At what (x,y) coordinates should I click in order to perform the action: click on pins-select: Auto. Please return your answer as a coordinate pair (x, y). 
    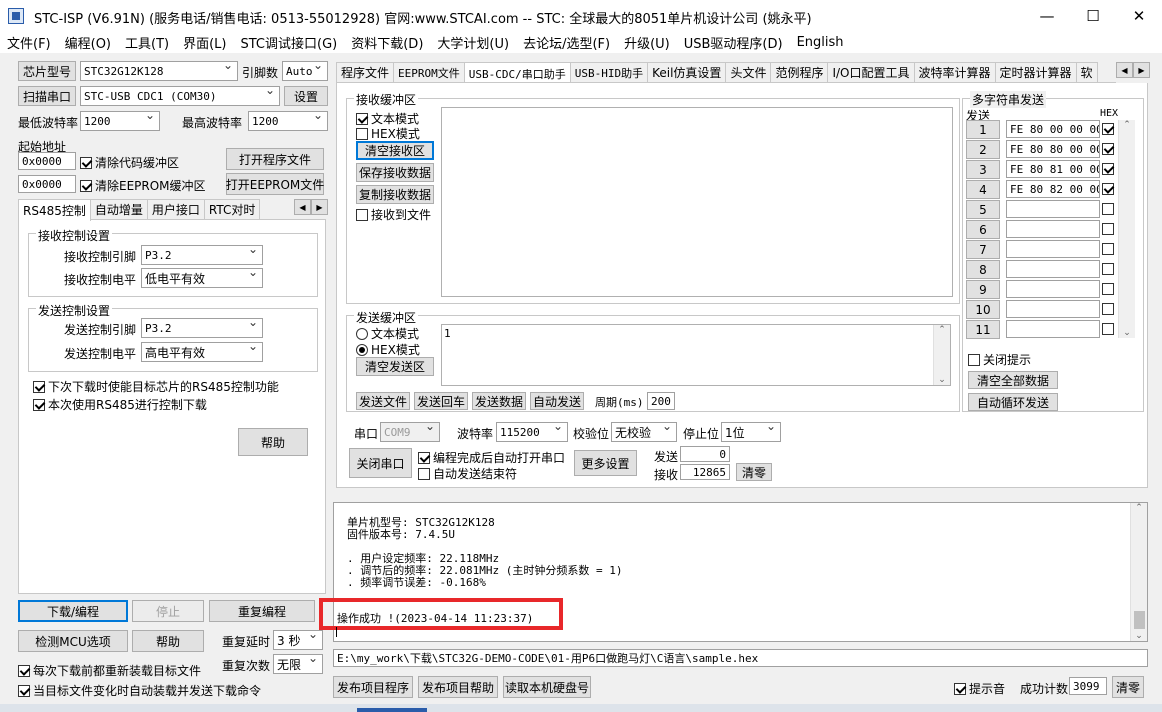
    Looking at the image, I should click on (305, 71).